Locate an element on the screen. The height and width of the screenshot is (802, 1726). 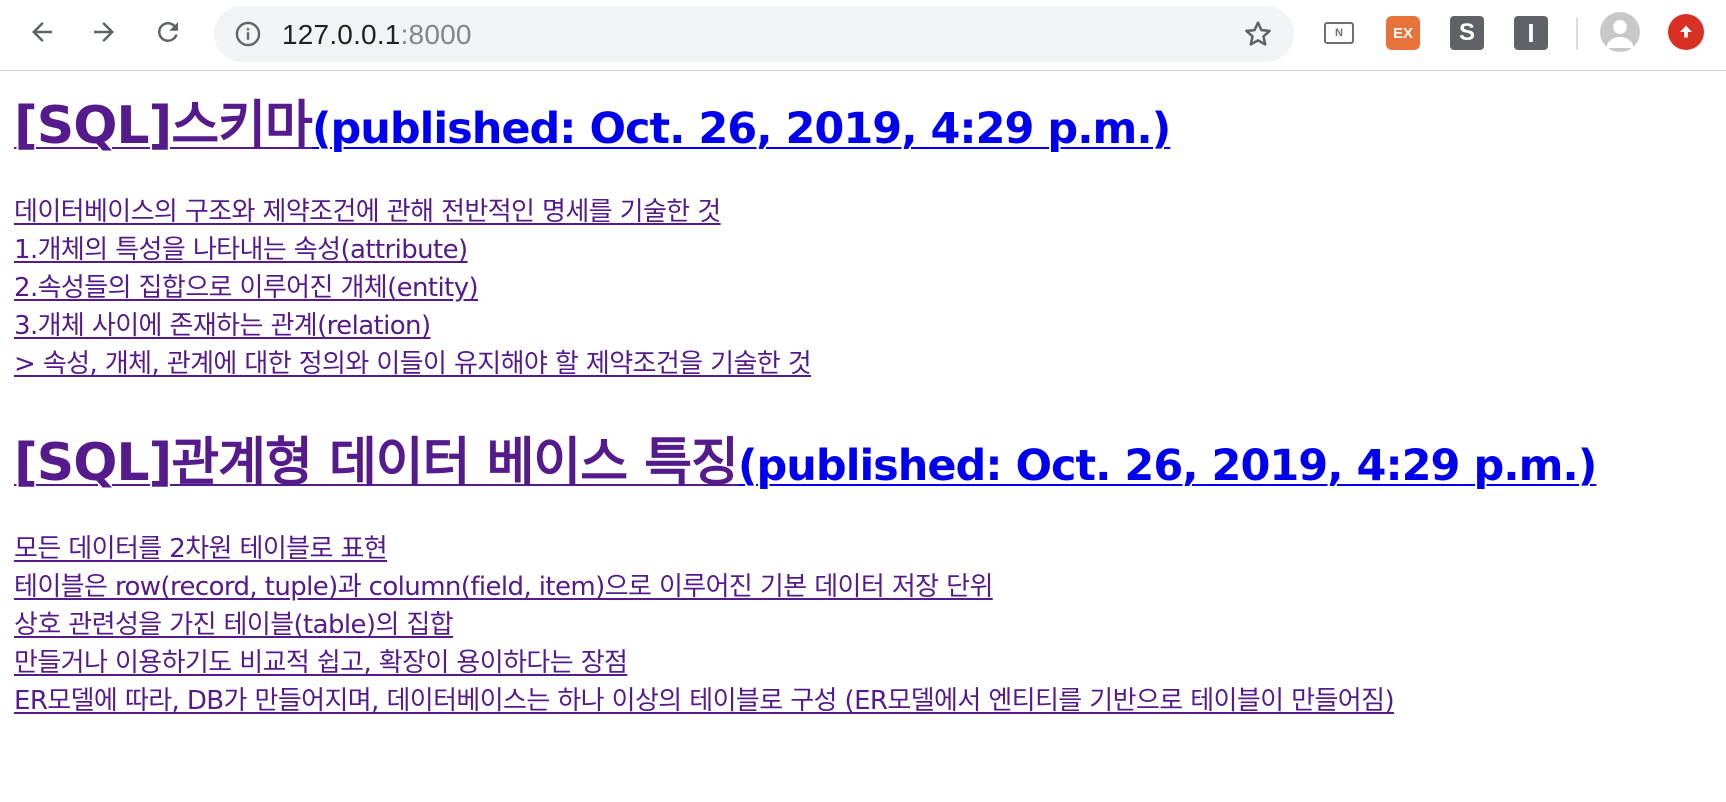
avatar-icon is located at coordinates (1620, 32).